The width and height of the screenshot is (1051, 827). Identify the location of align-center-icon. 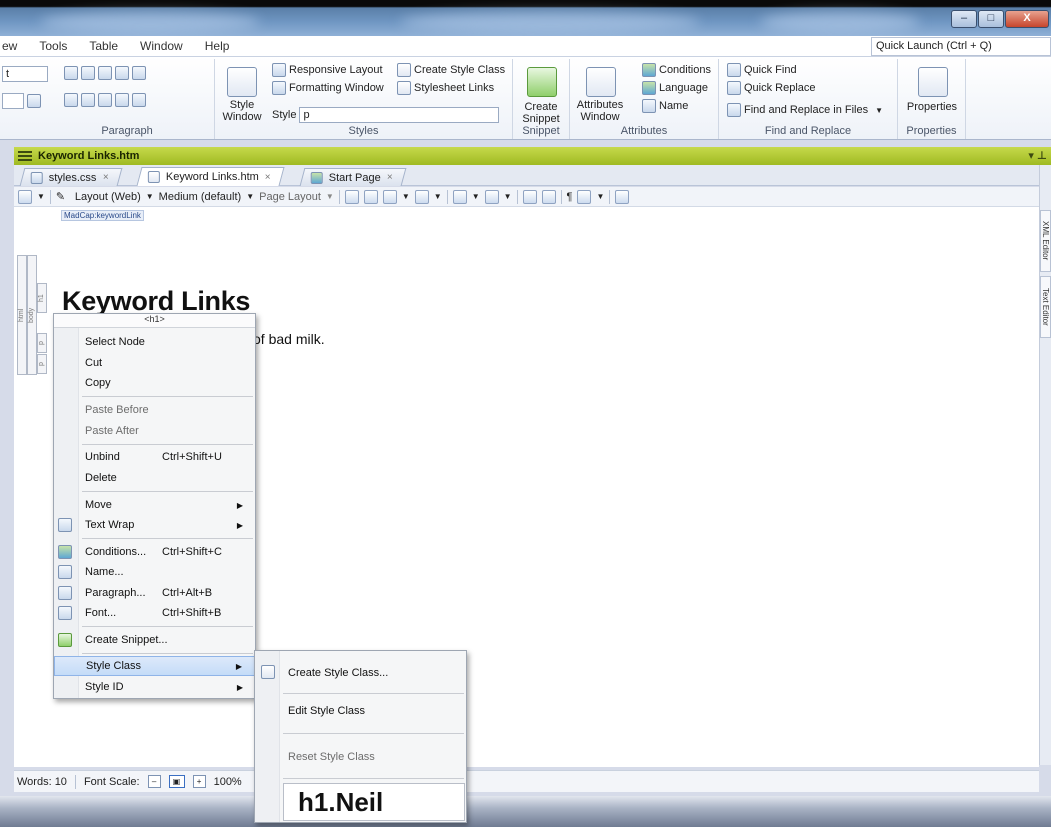
(88, 100).